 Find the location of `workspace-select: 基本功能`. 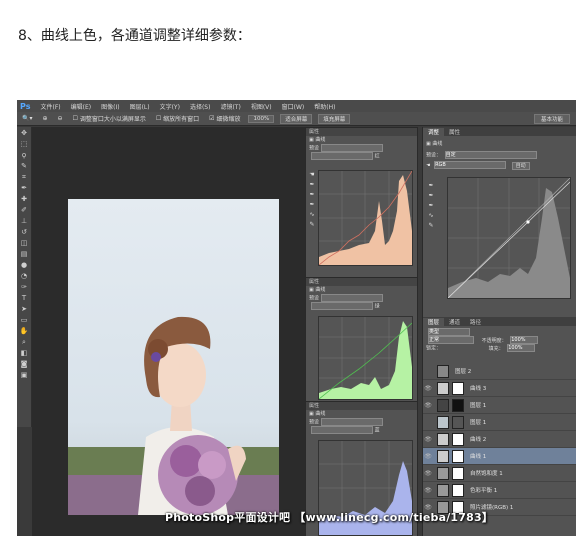

workspace-select: 基本功能 is located at coordinates (551, 119).